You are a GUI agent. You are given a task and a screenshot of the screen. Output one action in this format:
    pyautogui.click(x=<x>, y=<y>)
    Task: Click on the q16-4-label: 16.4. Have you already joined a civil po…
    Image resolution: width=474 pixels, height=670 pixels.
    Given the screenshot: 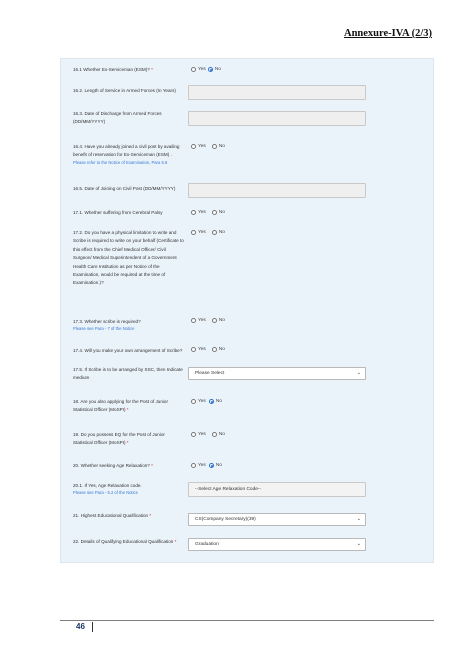 What is the action you would take?
    pyautogui.click(x=126, y=154)
    